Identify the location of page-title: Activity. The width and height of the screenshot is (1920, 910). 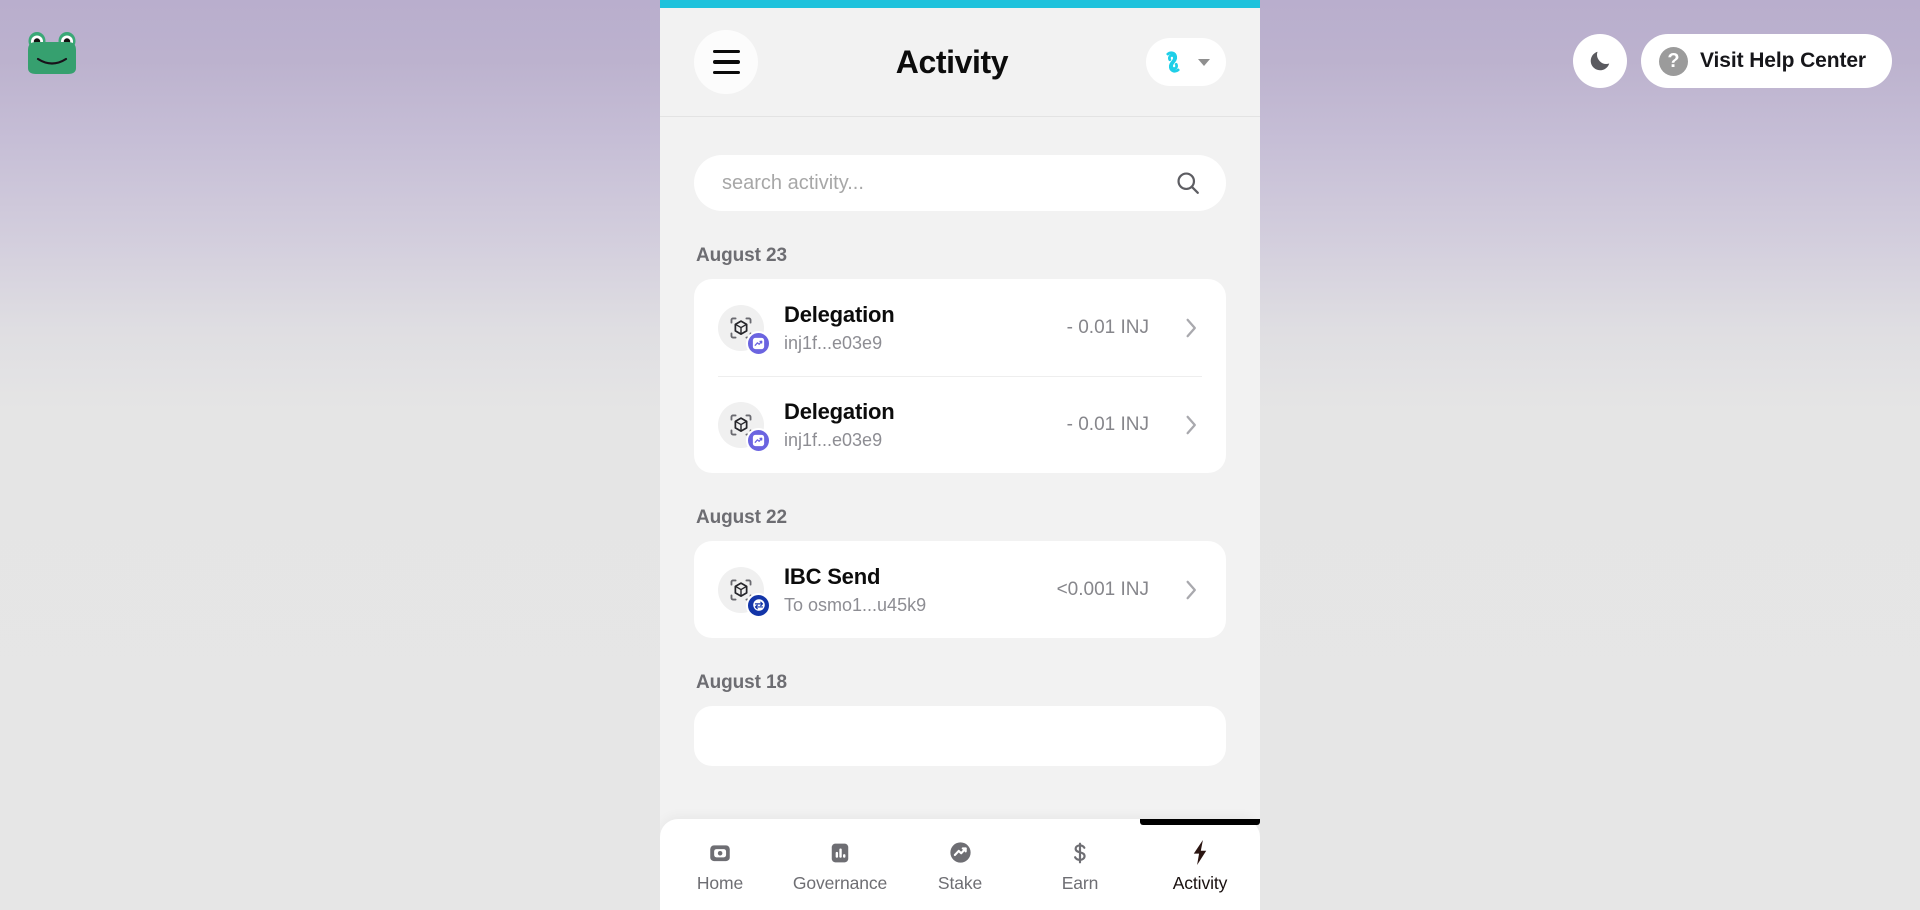
(952, 61).